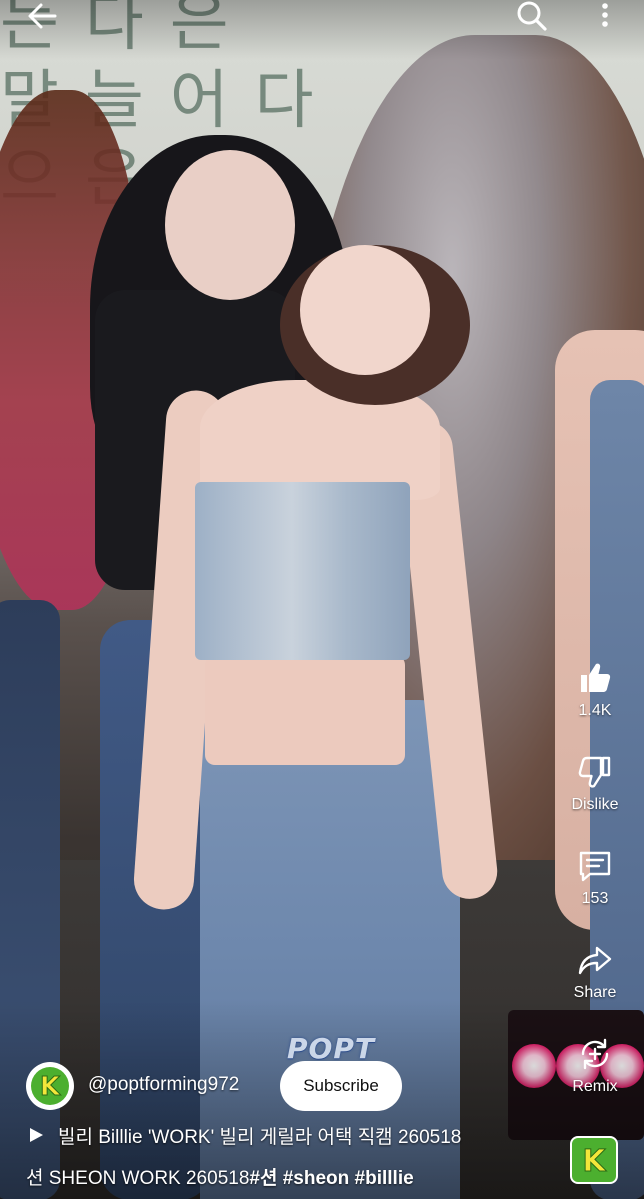  I want to click on dancer-main-denim-top, so click(302, 571).